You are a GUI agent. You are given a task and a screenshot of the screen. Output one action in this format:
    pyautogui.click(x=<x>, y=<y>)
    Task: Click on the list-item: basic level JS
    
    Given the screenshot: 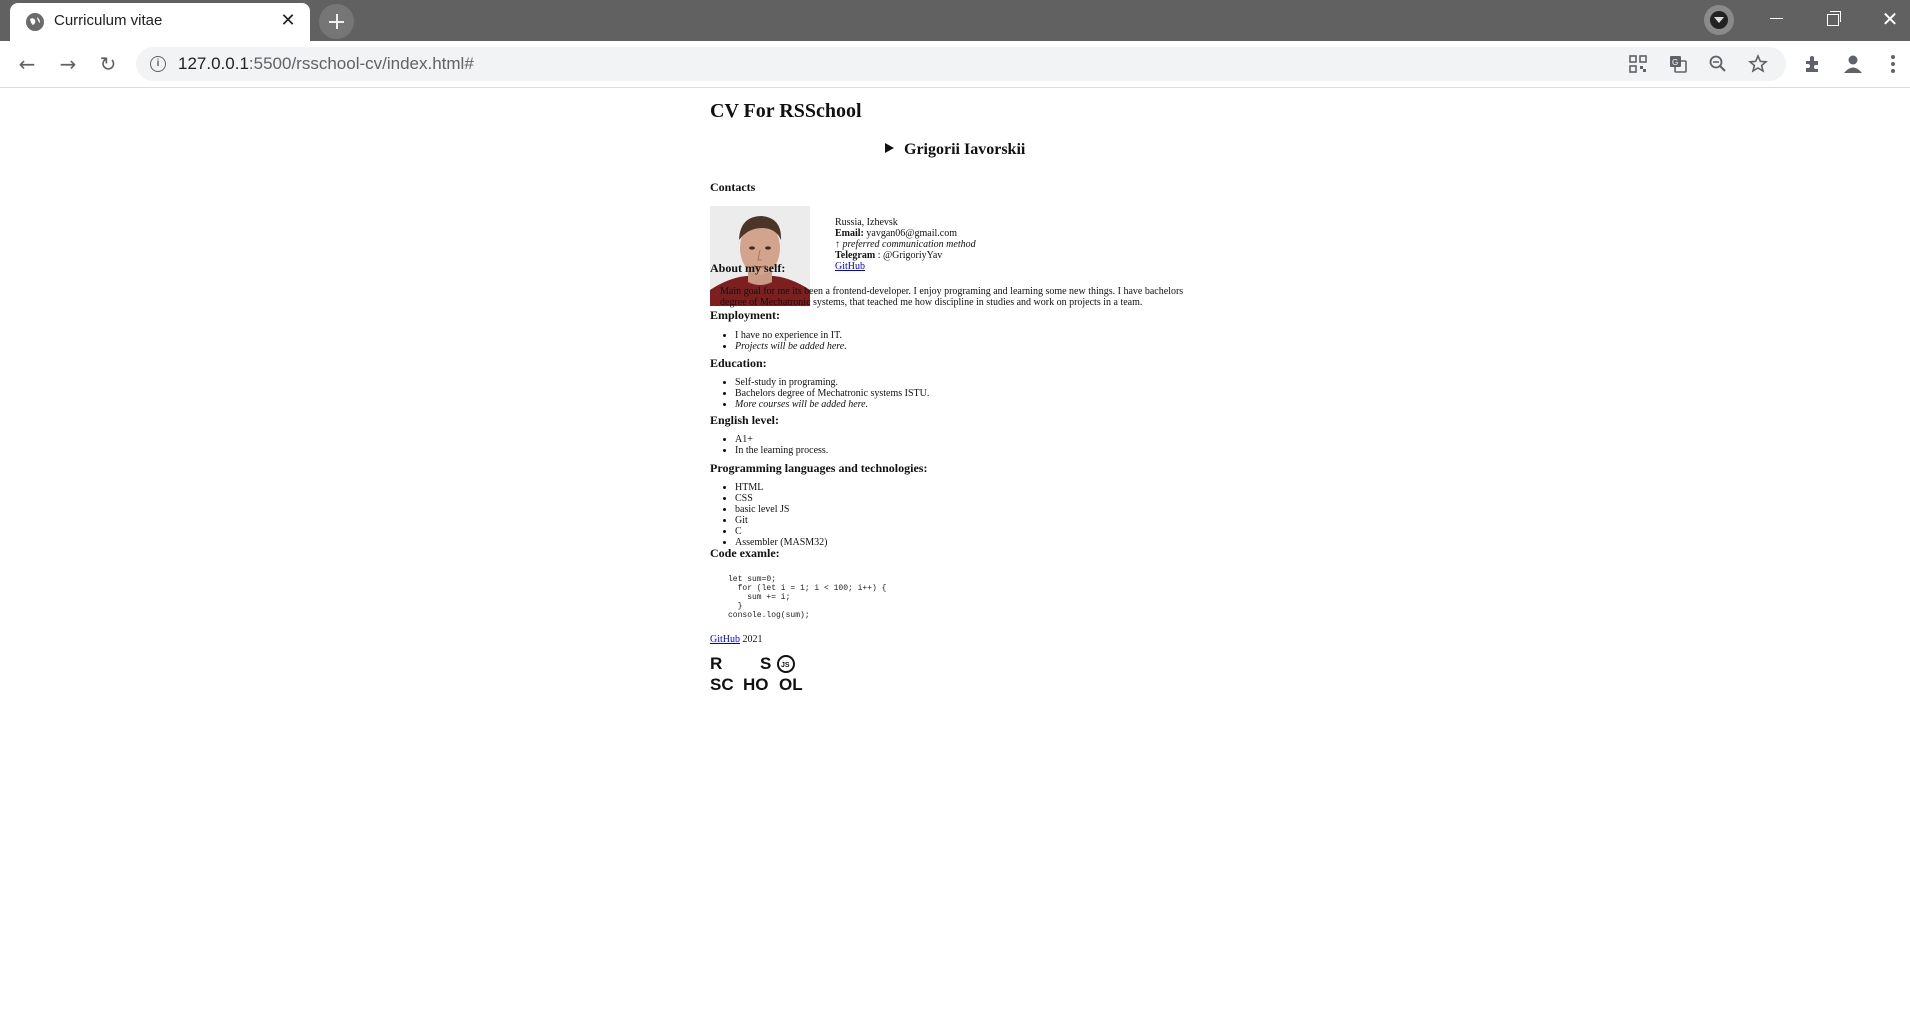 What is the action you would take?
    pyautogui.click(x=781, y=509)
    